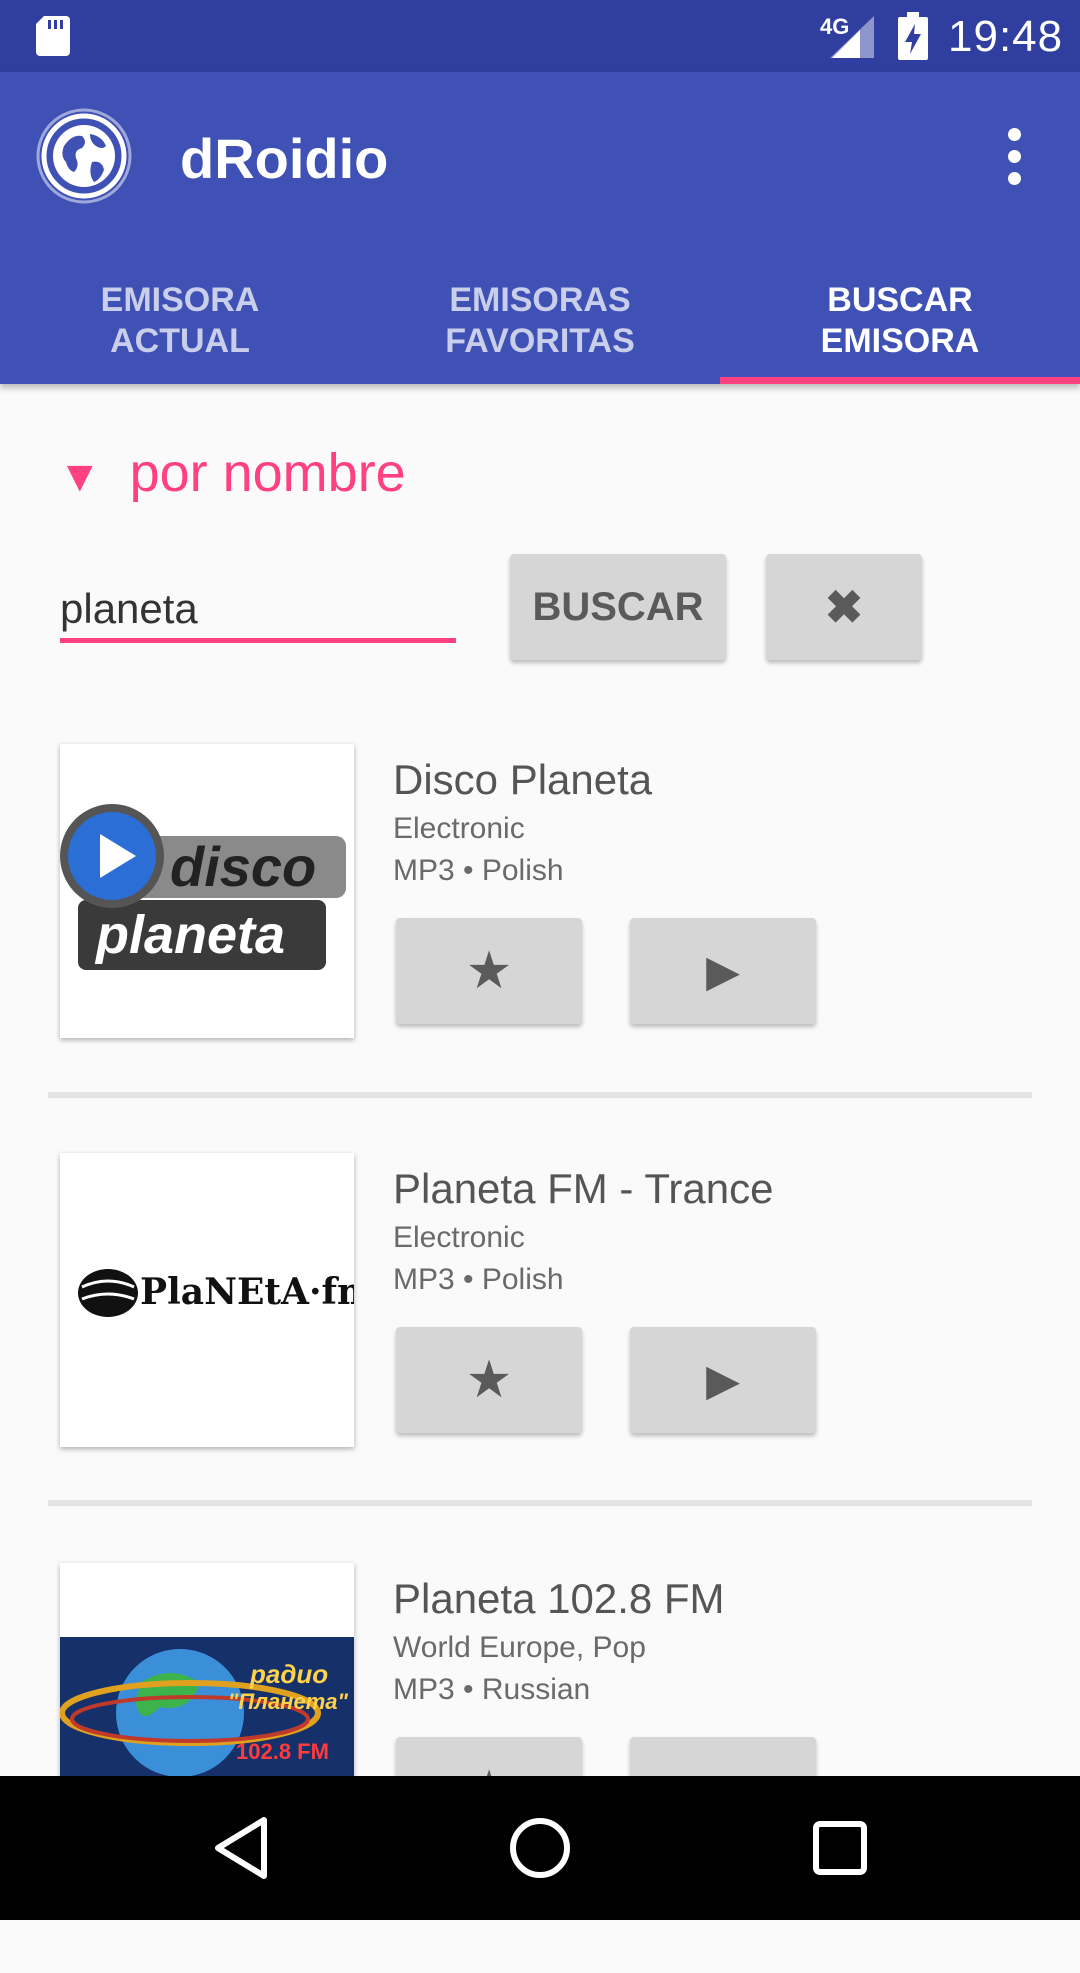 The height and width of the screenshot is (1973, 1080). Describe the element at coordinates (53, 36) in the screenshot. I see `sd-card-icon` at that location.